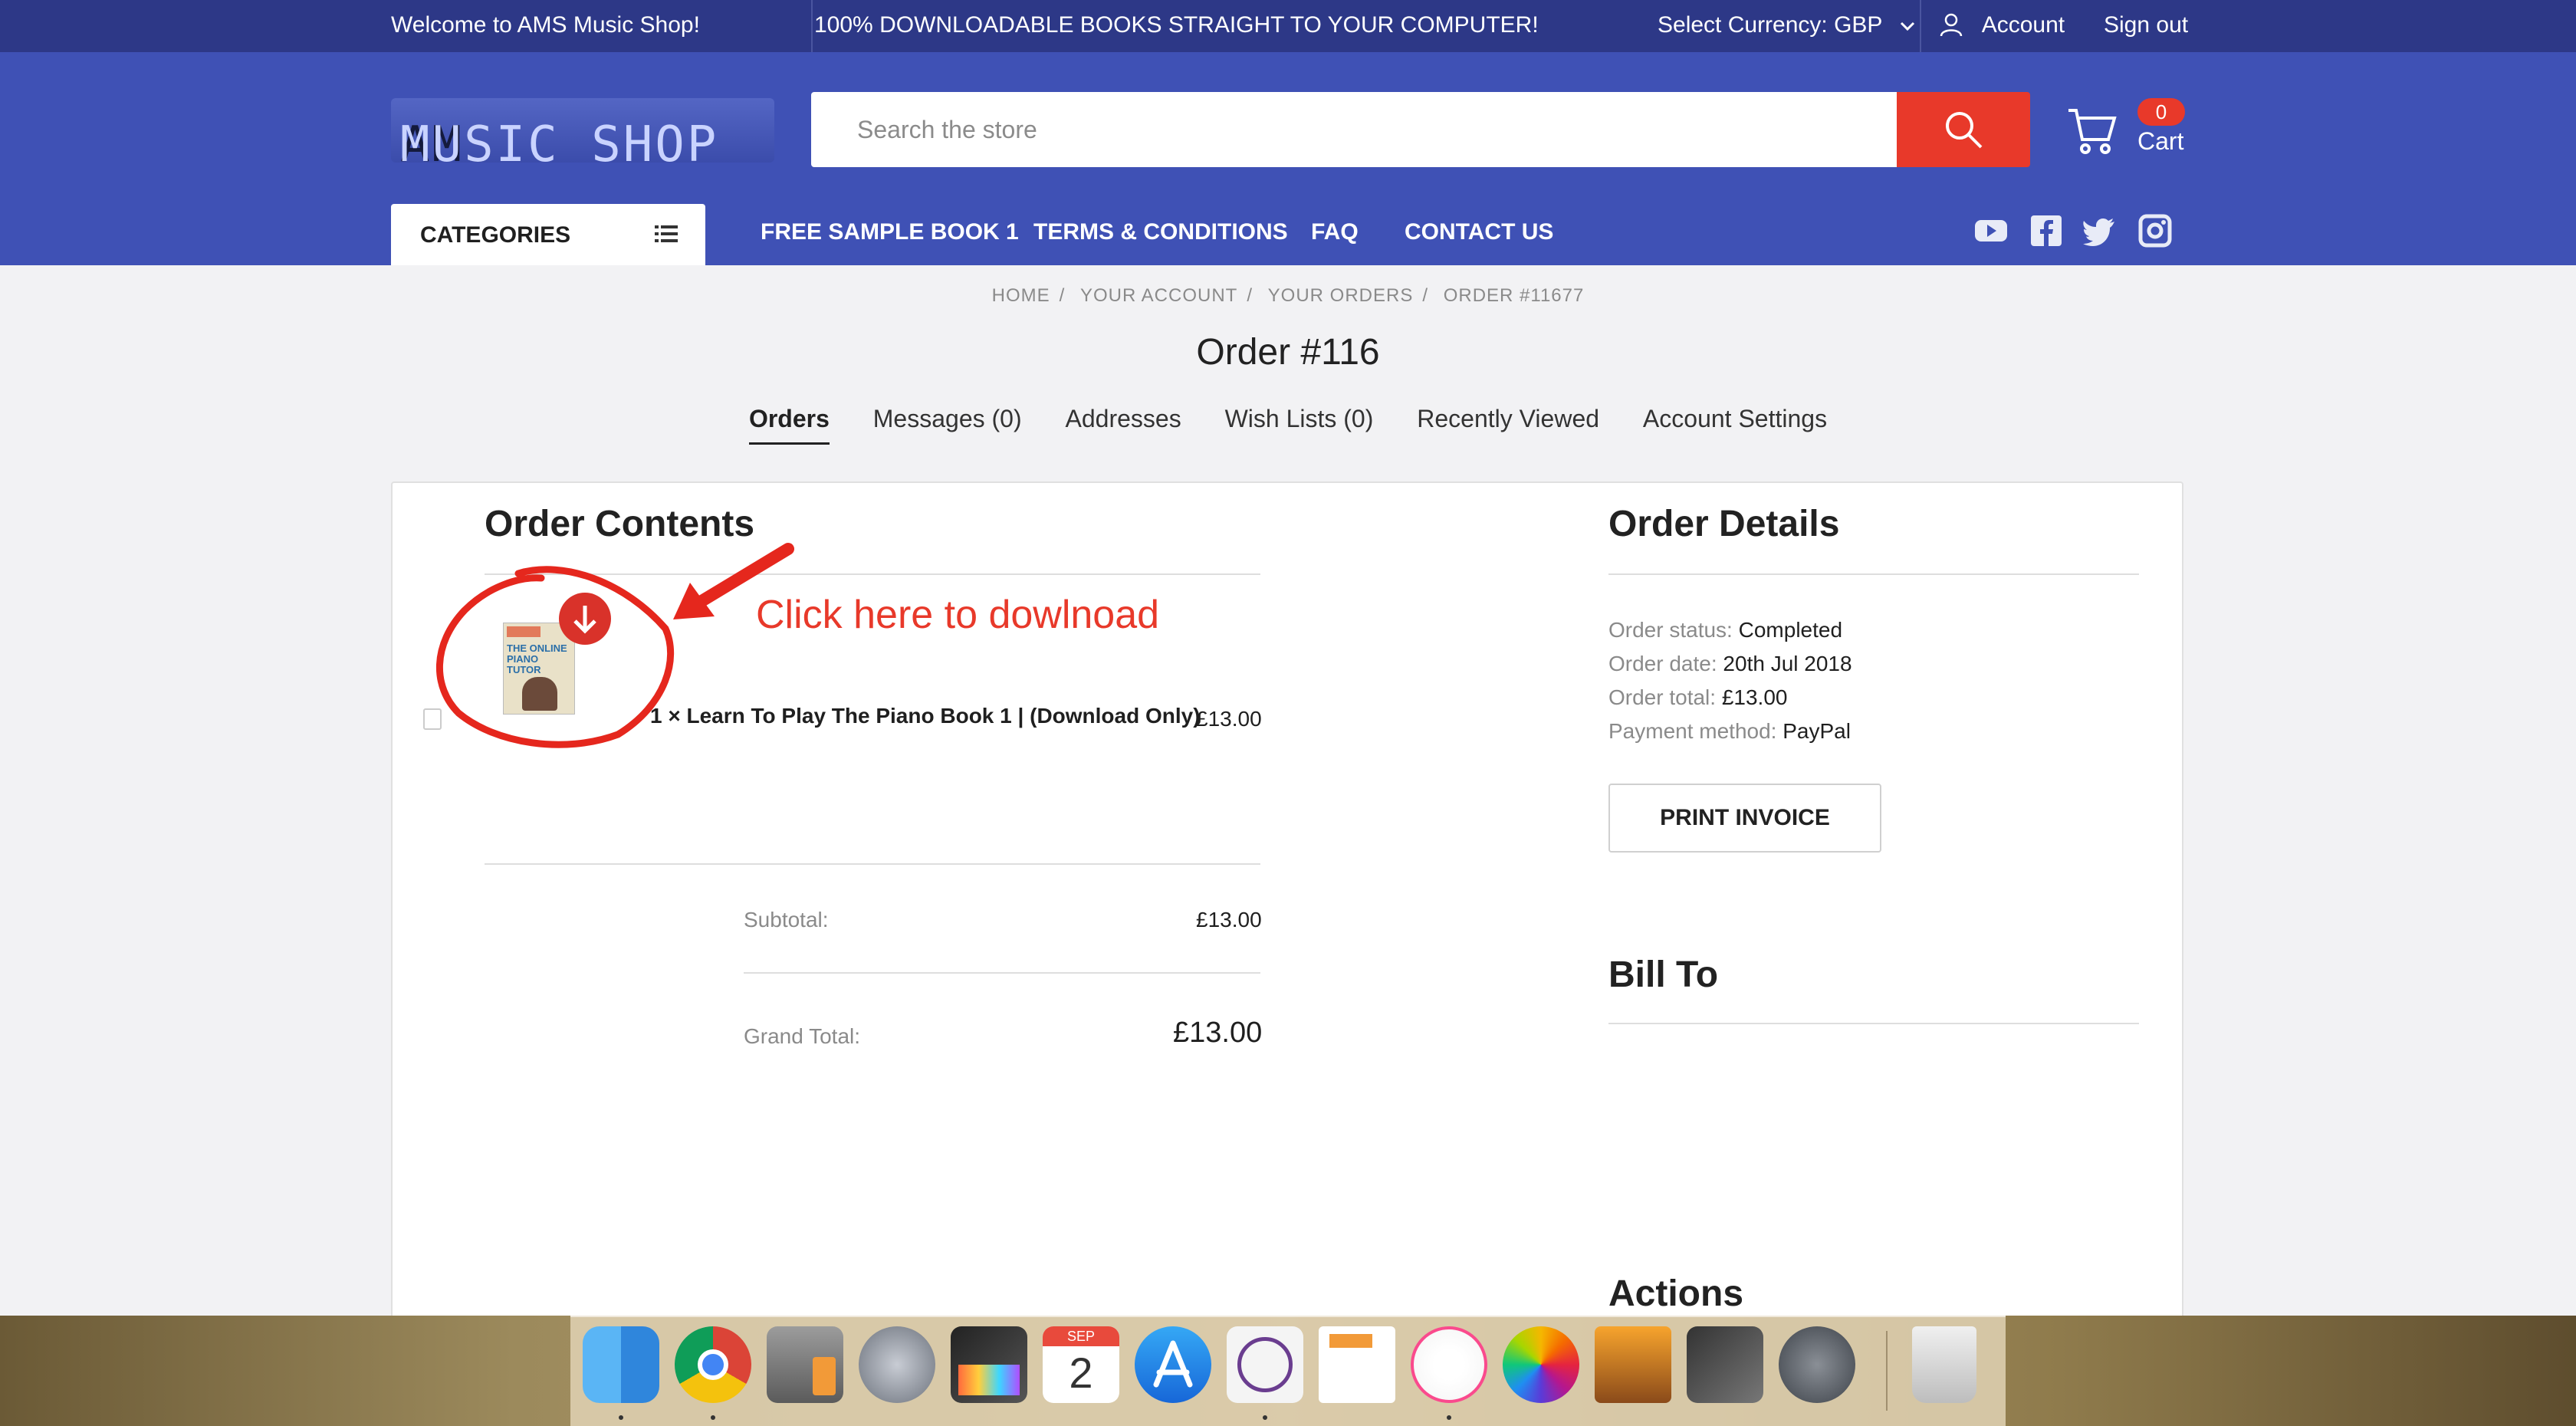  I want to click on app-store-icon, so click(1173, 1365).